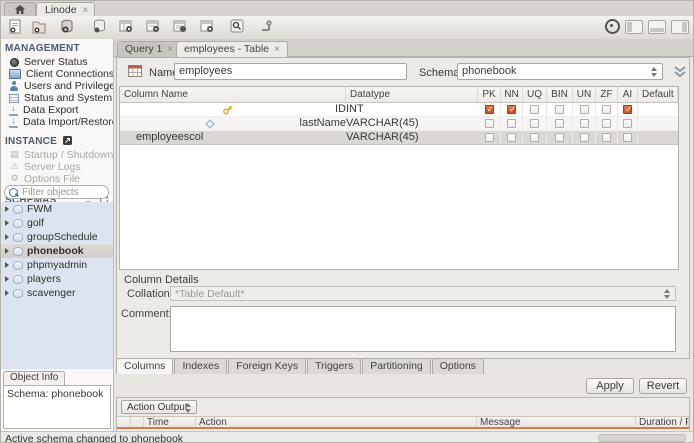 The image size is (694, 443). I want to click on schema-item-players: players, so click(57, 279).